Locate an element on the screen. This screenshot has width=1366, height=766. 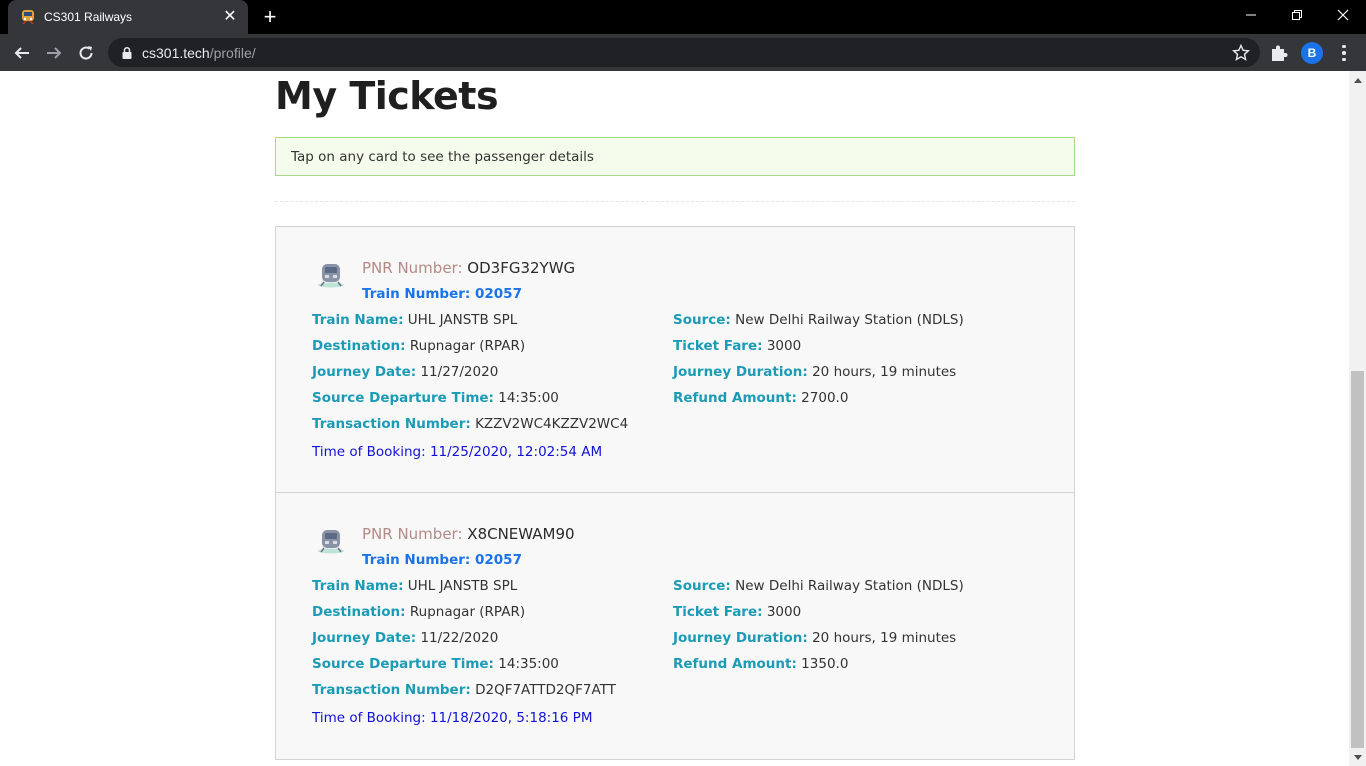
browser-tab: CS301 Railways ✕ is located at coordinates (128, 17).